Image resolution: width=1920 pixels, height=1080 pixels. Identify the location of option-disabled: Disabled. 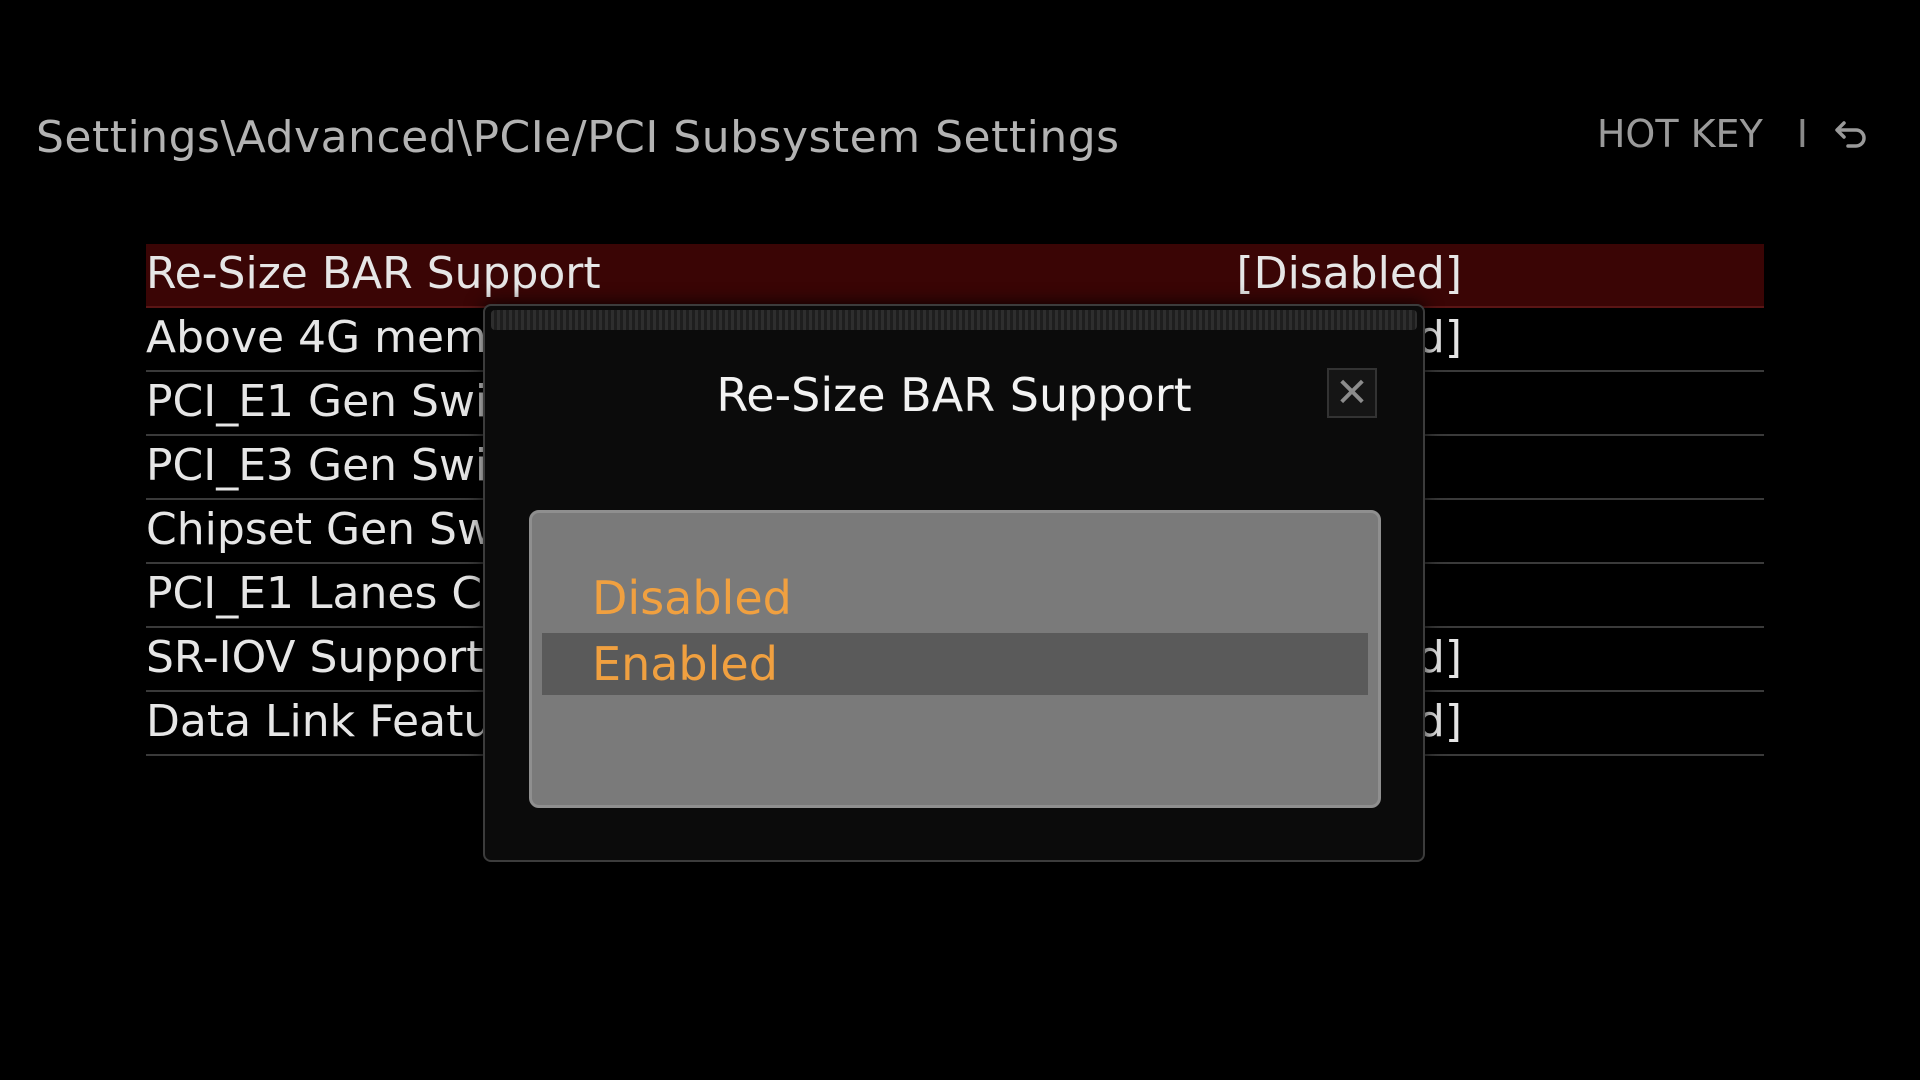
(955, 598).